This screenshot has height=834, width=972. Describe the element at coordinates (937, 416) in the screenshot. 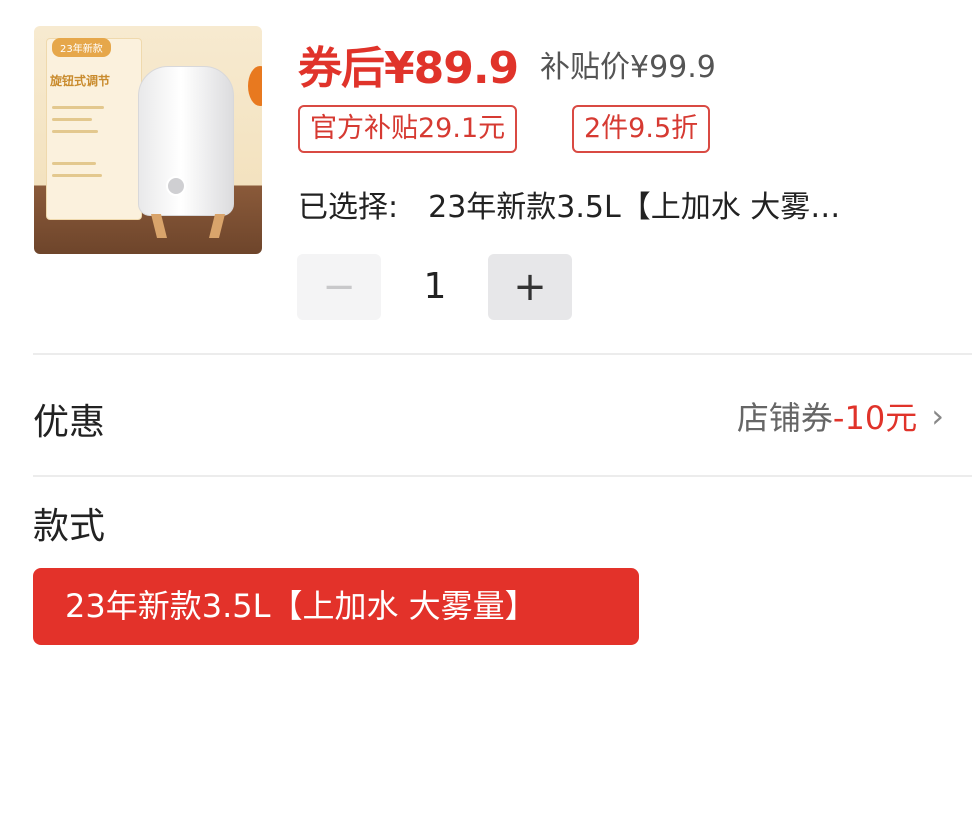

I see `chevron-right-icon: ›` at that location.